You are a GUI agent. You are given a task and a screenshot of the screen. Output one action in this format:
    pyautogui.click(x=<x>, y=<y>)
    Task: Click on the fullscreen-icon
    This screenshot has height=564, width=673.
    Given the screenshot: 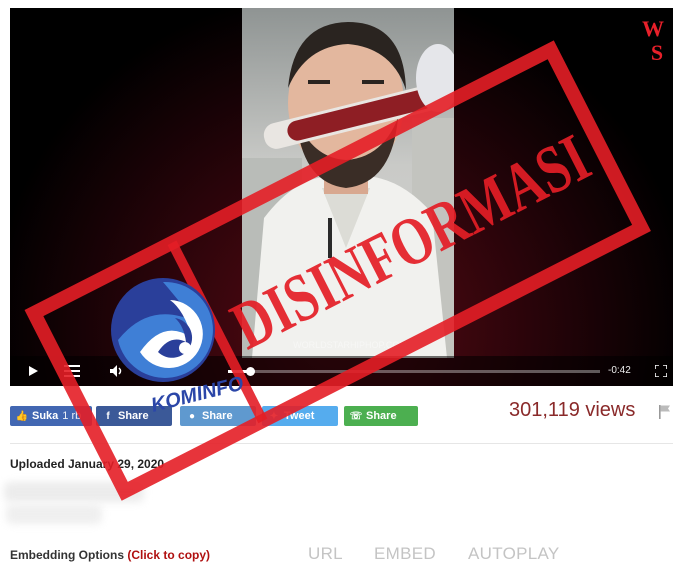 What is the action you would take?
    pyautogui.click(x=661, y=371)
    